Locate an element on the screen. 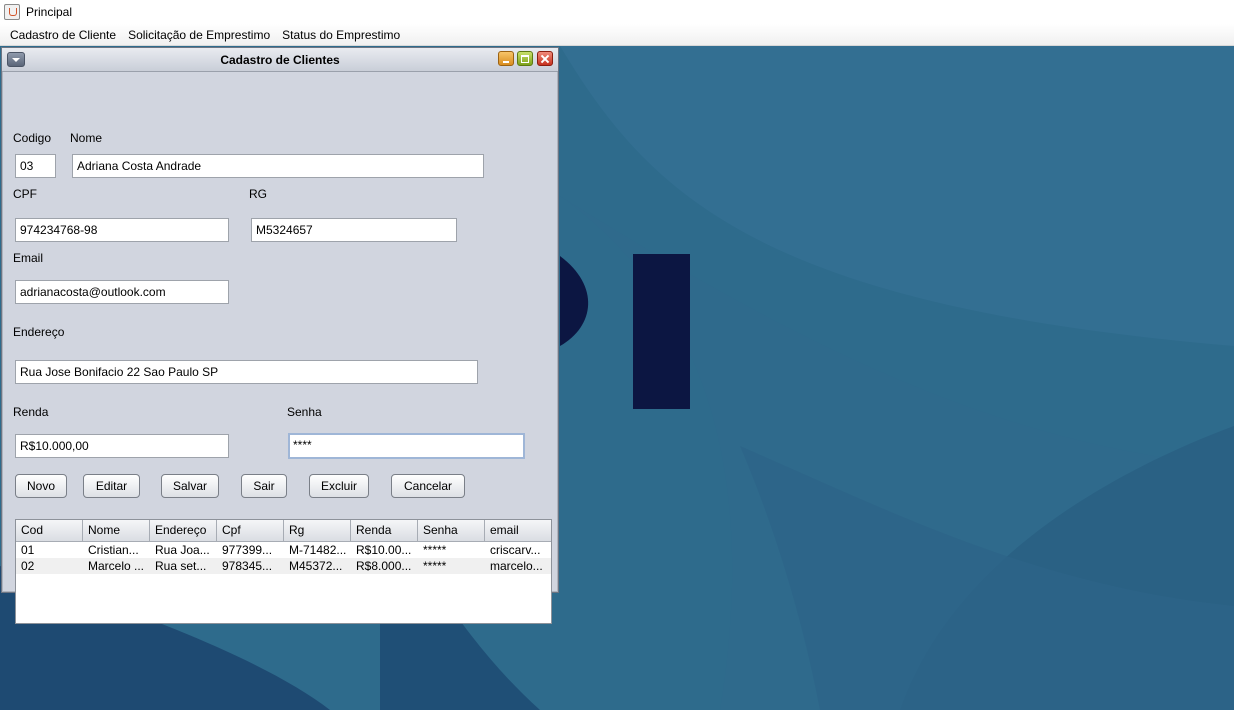  column-header-rg: Rg is located at coordinates (317, 530).